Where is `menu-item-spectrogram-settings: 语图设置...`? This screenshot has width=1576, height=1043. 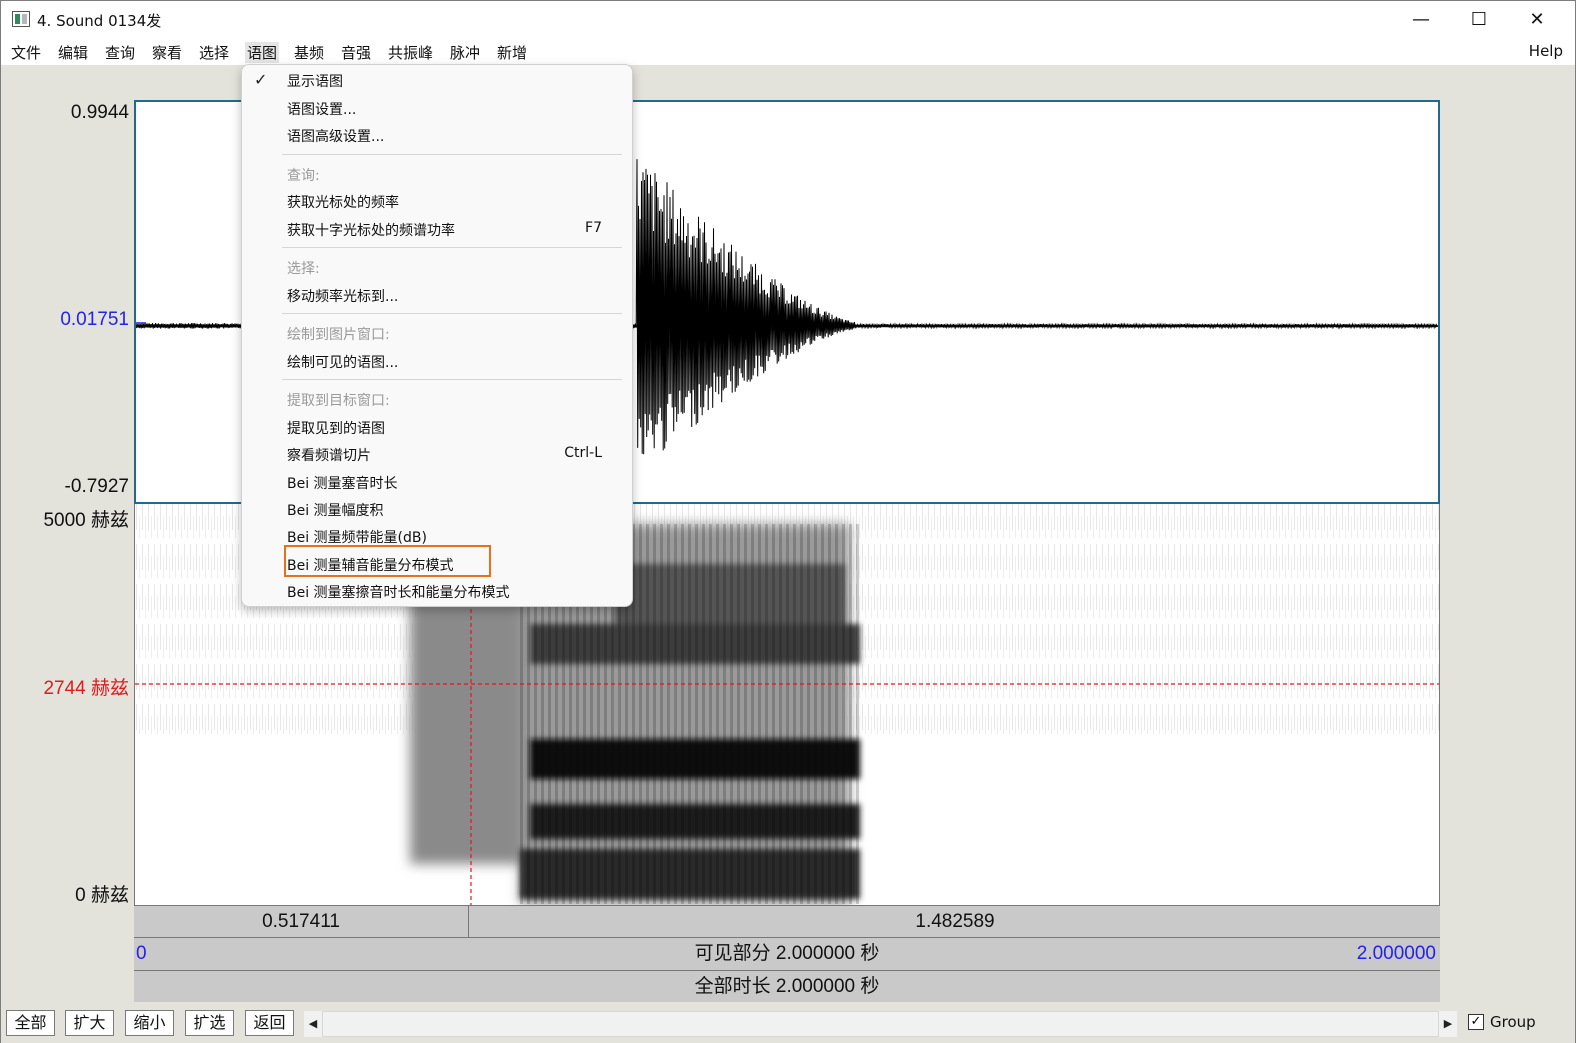
menu-item-spectrogram-settings: 语图设置... is located at coordinates (321, 109).